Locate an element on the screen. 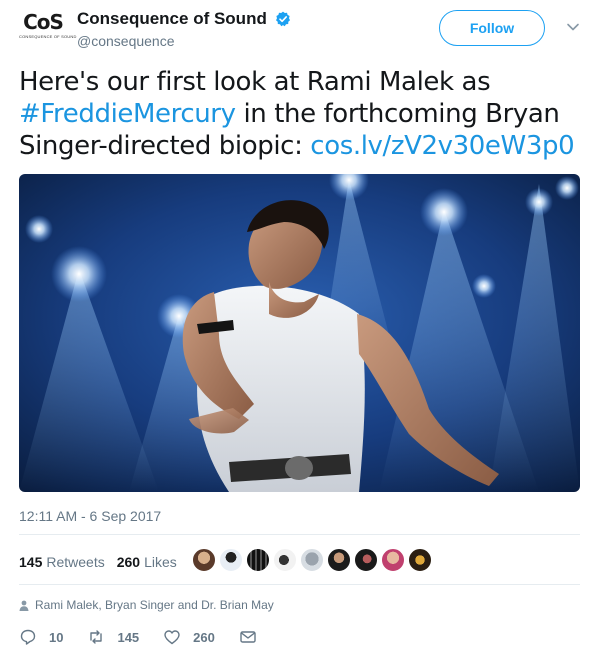 This screenshot has width=607, height=670. reply-icon is located at coordinates (28, 637).